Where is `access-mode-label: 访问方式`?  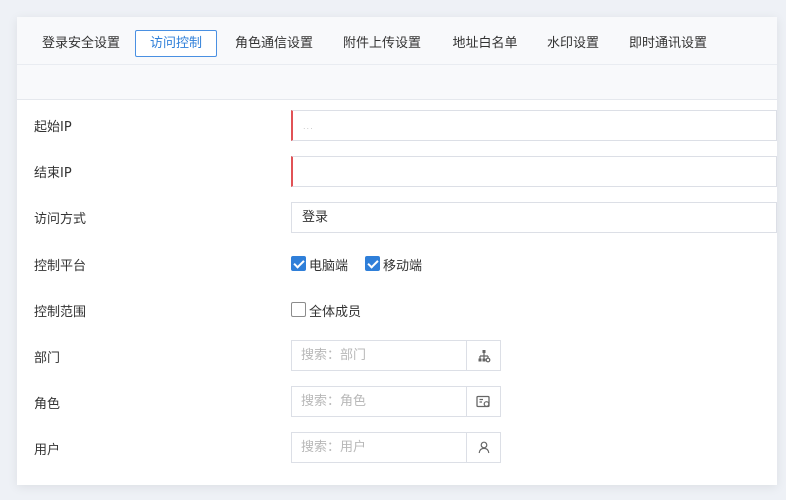
access-mode-label: 访问方式 is located at coordinates (60, 219).